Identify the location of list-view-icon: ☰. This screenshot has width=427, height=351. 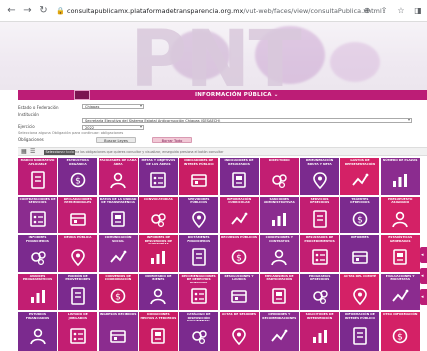
(33, 152).